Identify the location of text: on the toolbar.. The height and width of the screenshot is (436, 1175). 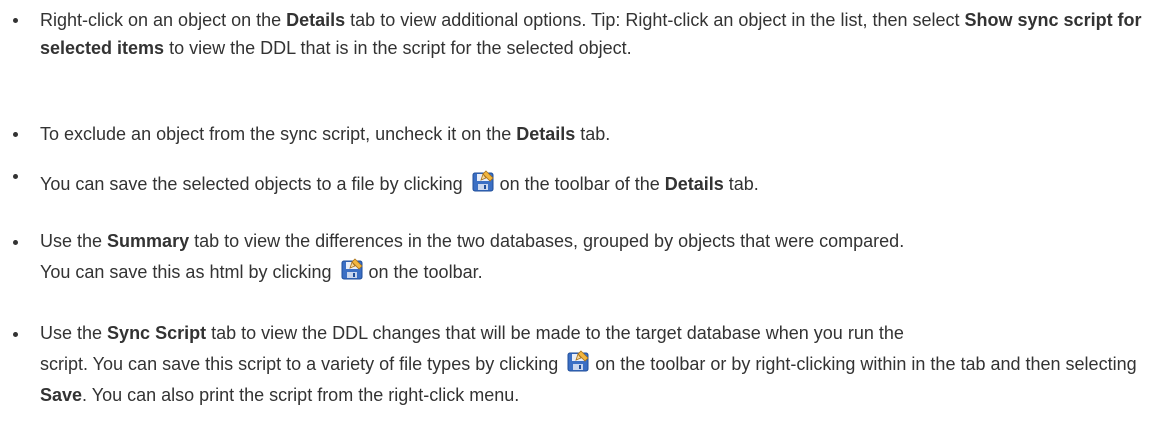
(425, 272).